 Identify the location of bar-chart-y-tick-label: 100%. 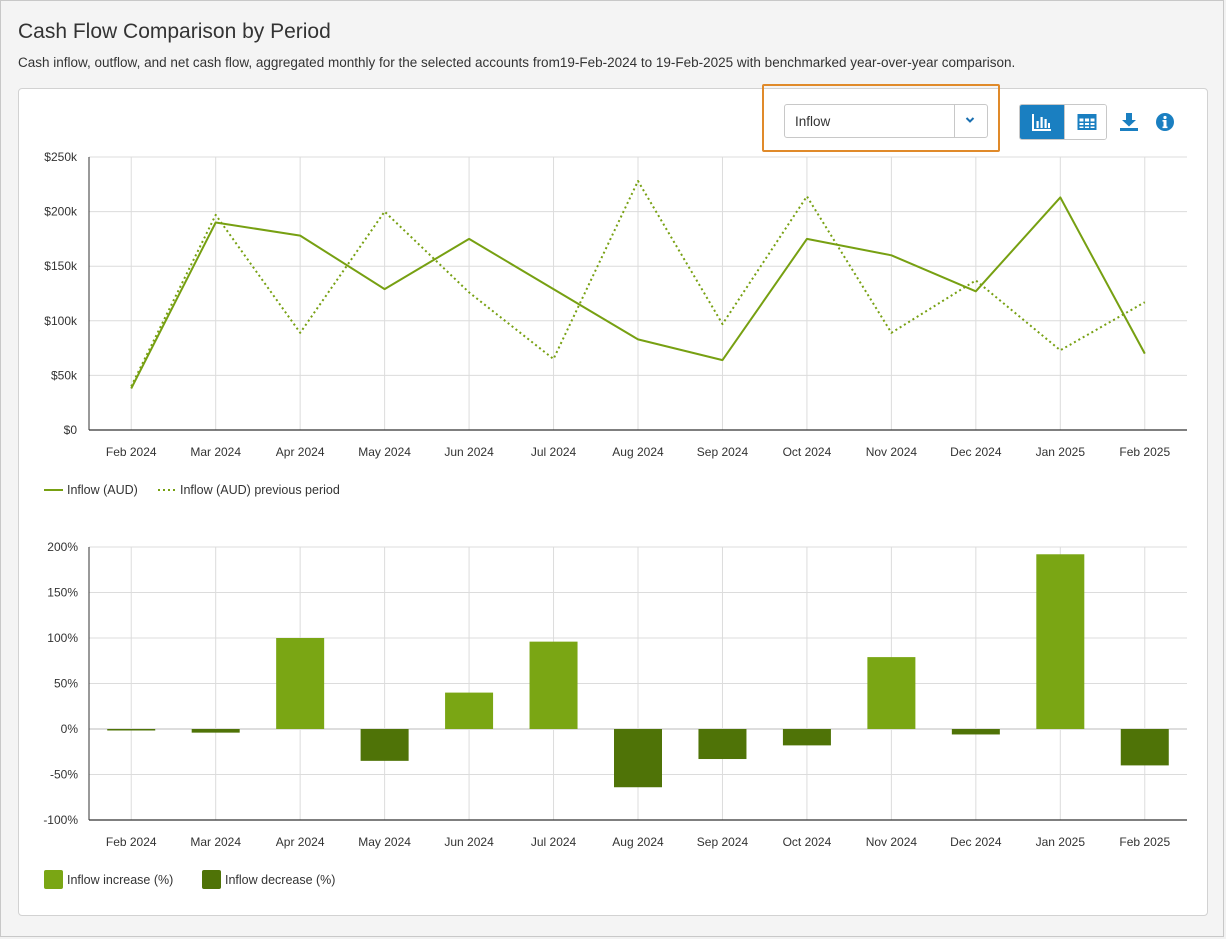
(62, 638).